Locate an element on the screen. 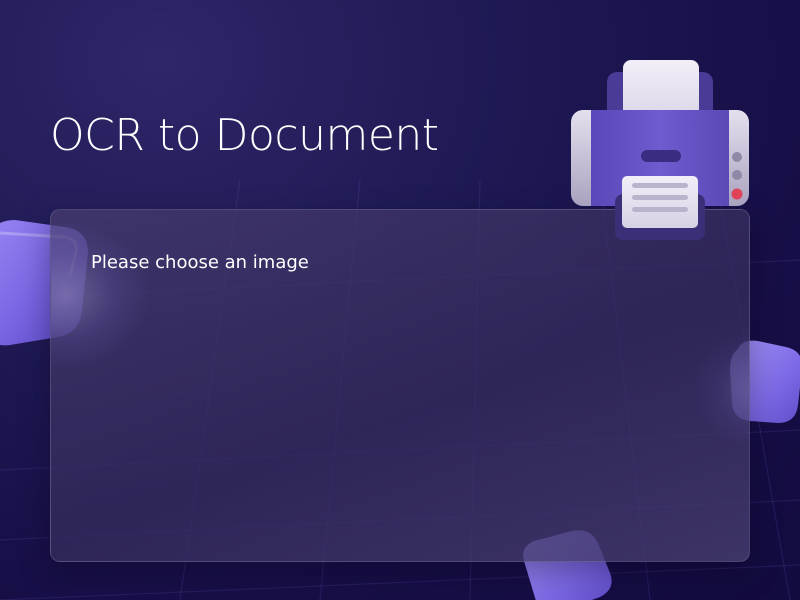 Image resolution: width=800 pixels, height=600 pixels. printer-icon is located at coordinates (660, 150).